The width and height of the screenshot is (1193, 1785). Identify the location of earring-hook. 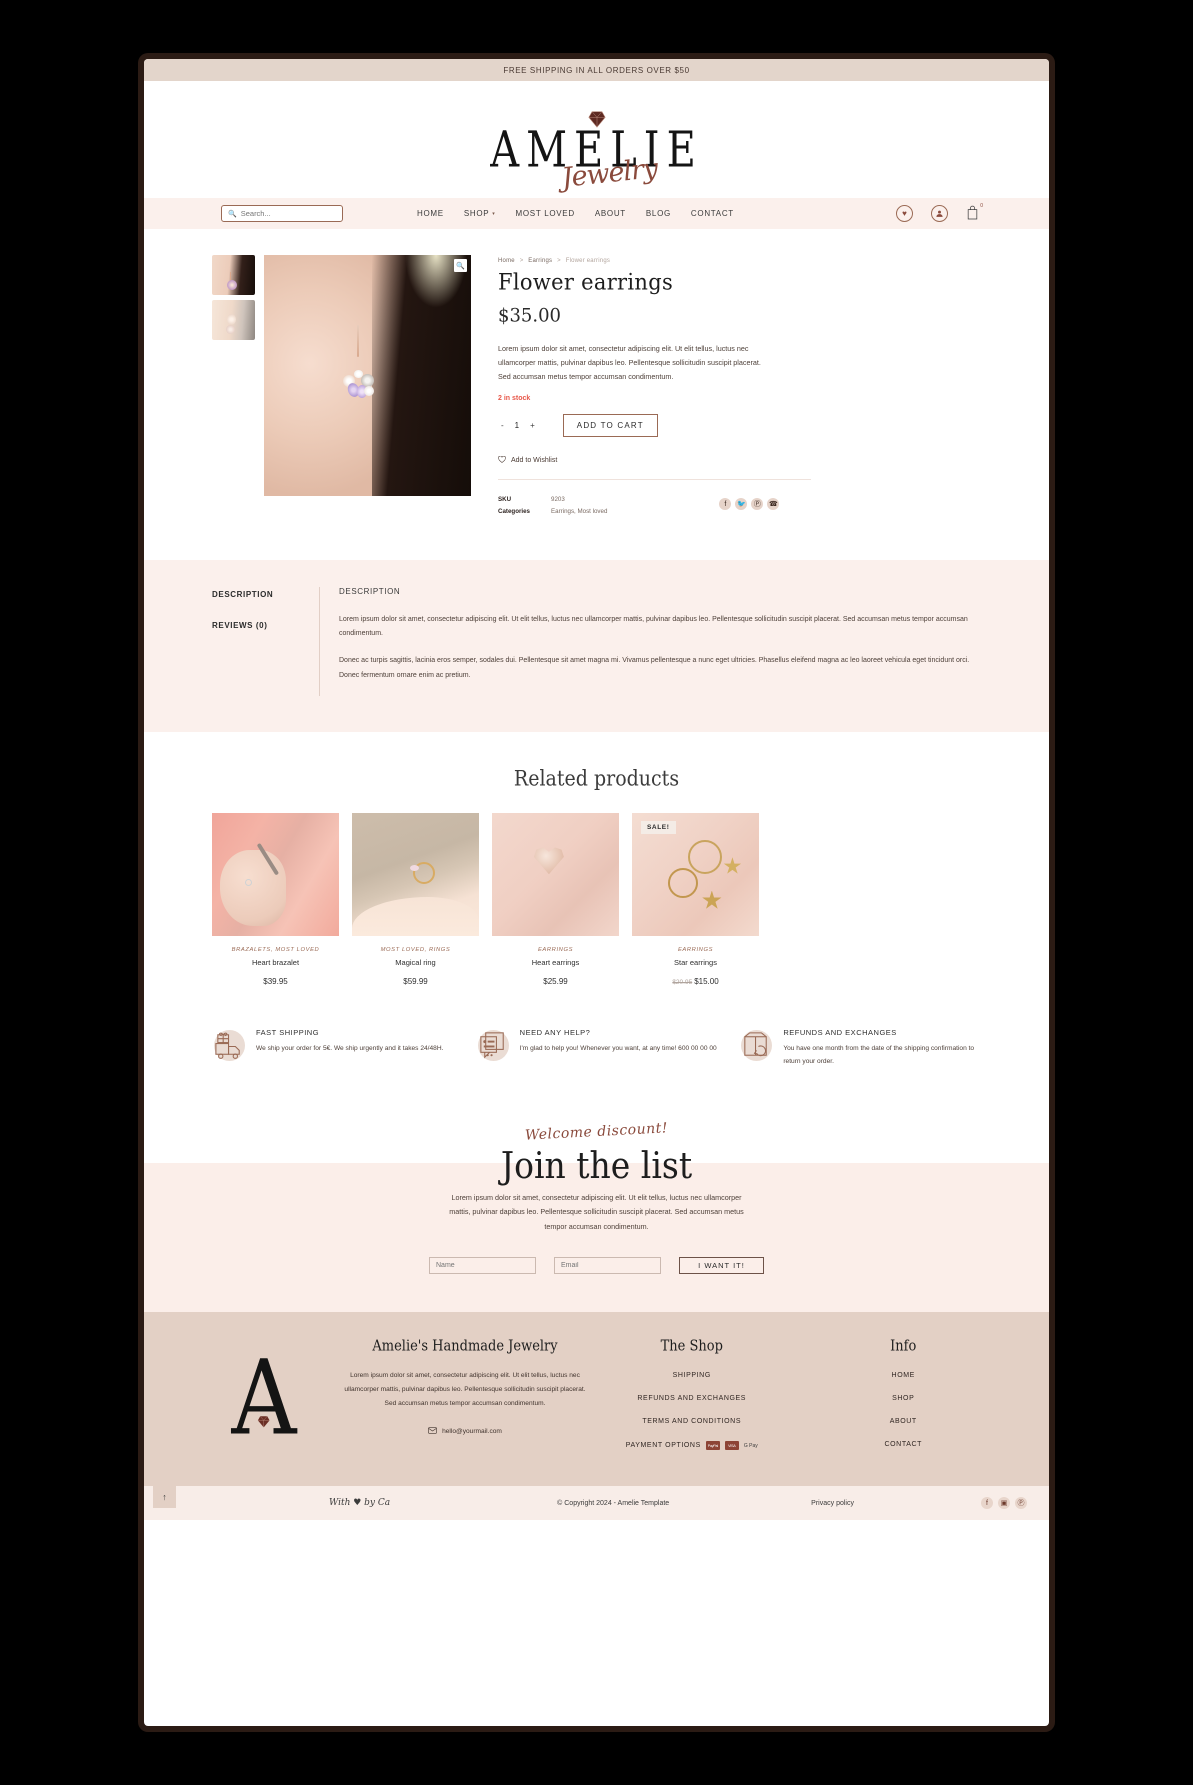
(358, 340).